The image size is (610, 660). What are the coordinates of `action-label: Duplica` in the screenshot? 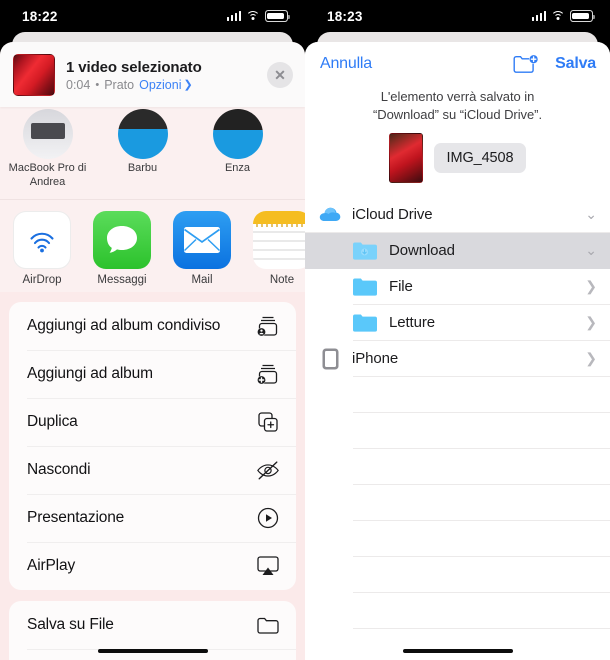 It's located at (52, 421).